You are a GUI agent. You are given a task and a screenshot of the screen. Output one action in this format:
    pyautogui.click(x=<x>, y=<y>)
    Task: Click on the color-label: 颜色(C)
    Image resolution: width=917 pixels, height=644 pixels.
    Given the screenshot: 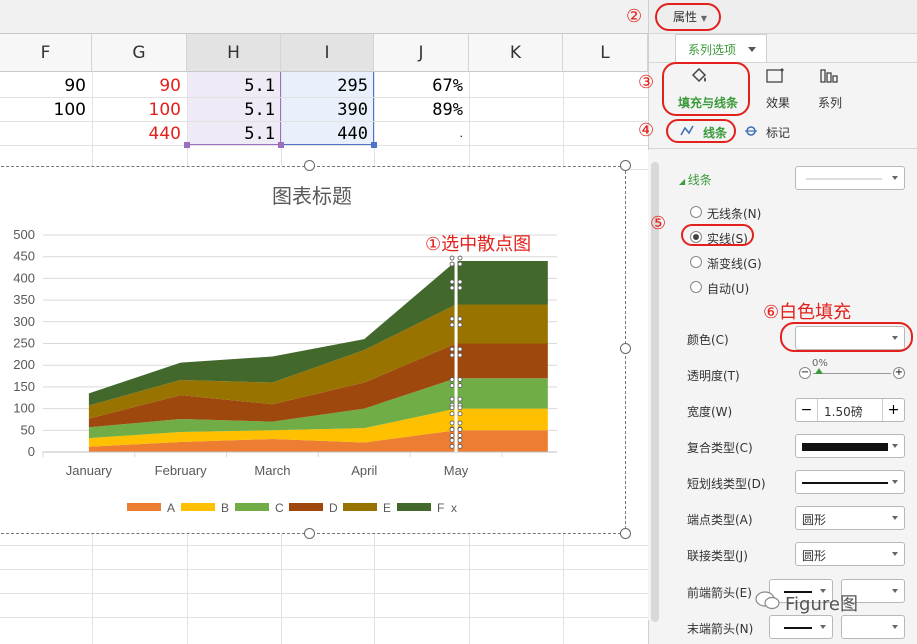 What is the action you would take?
    pyautogui.click(x=708, y=340)
    